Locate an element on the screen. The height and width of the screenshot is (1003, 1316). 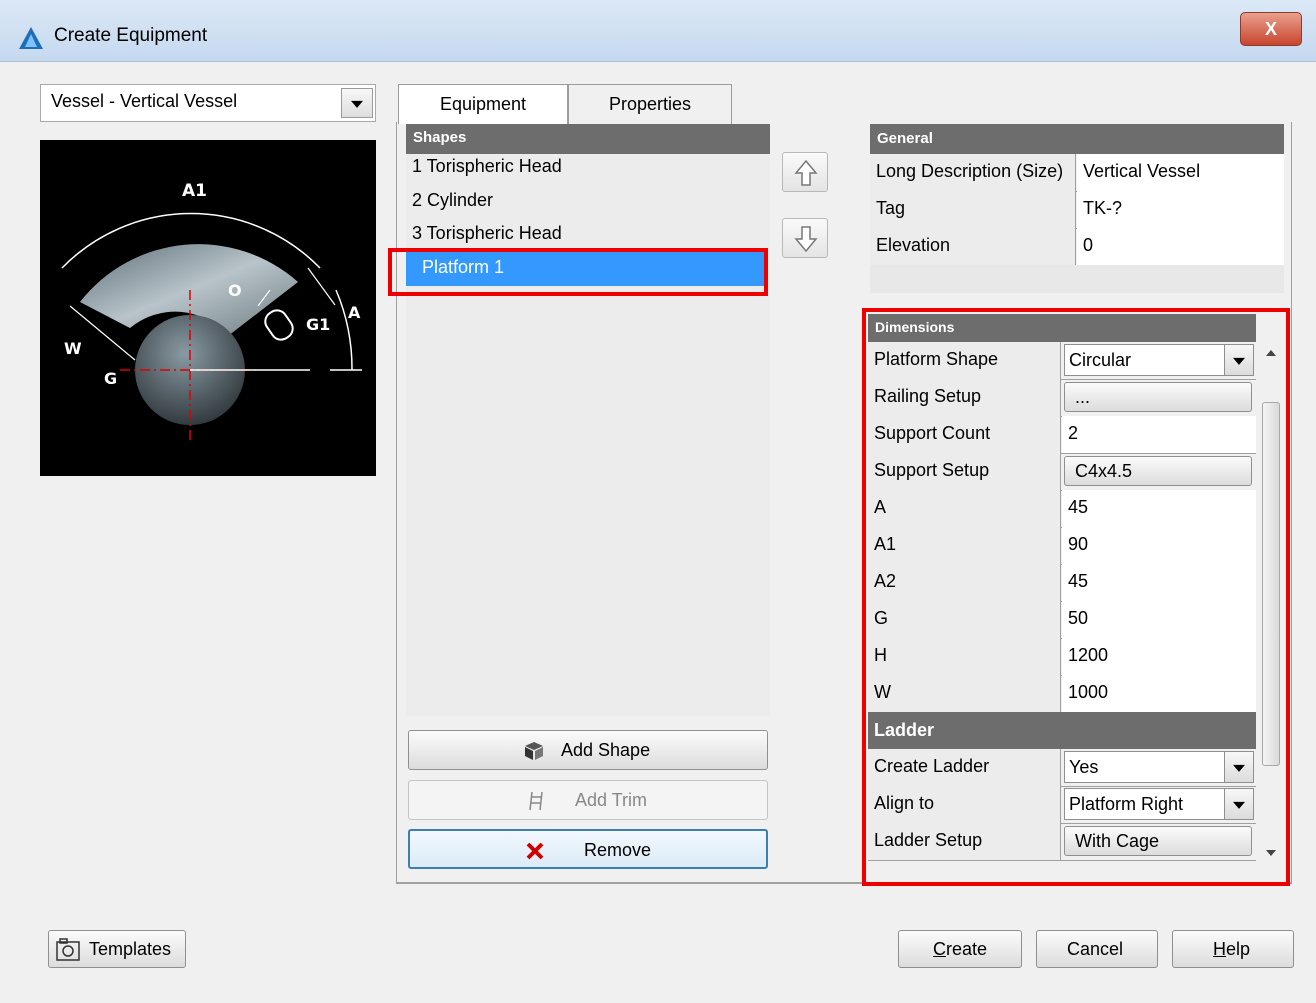
cancel-button: Cancel is located at coordinates (1097, 949).